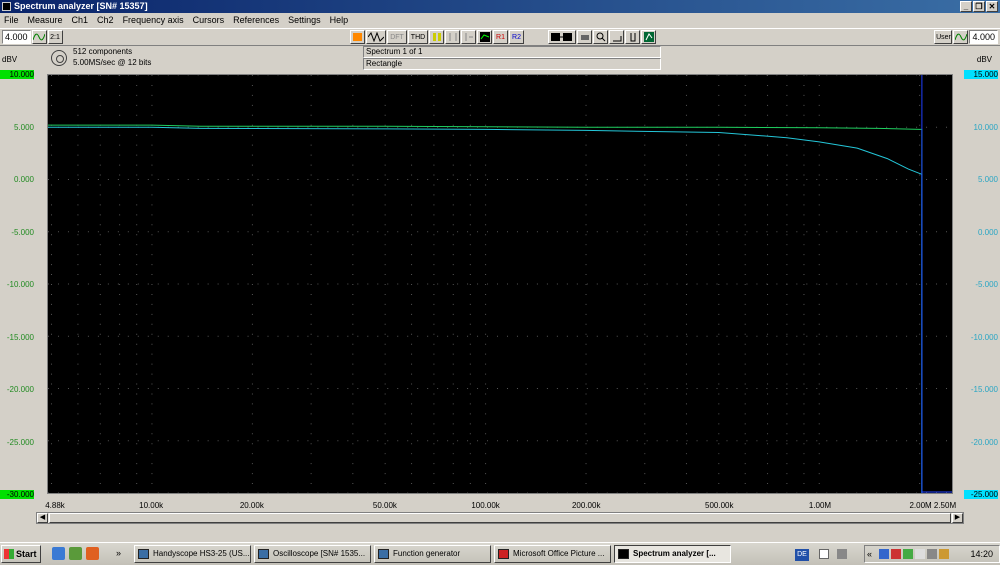 Image resolution: width=1000 pixels, height=565 pixels. I want to click on x-tick-label: 2.50M, so click(945, 505).